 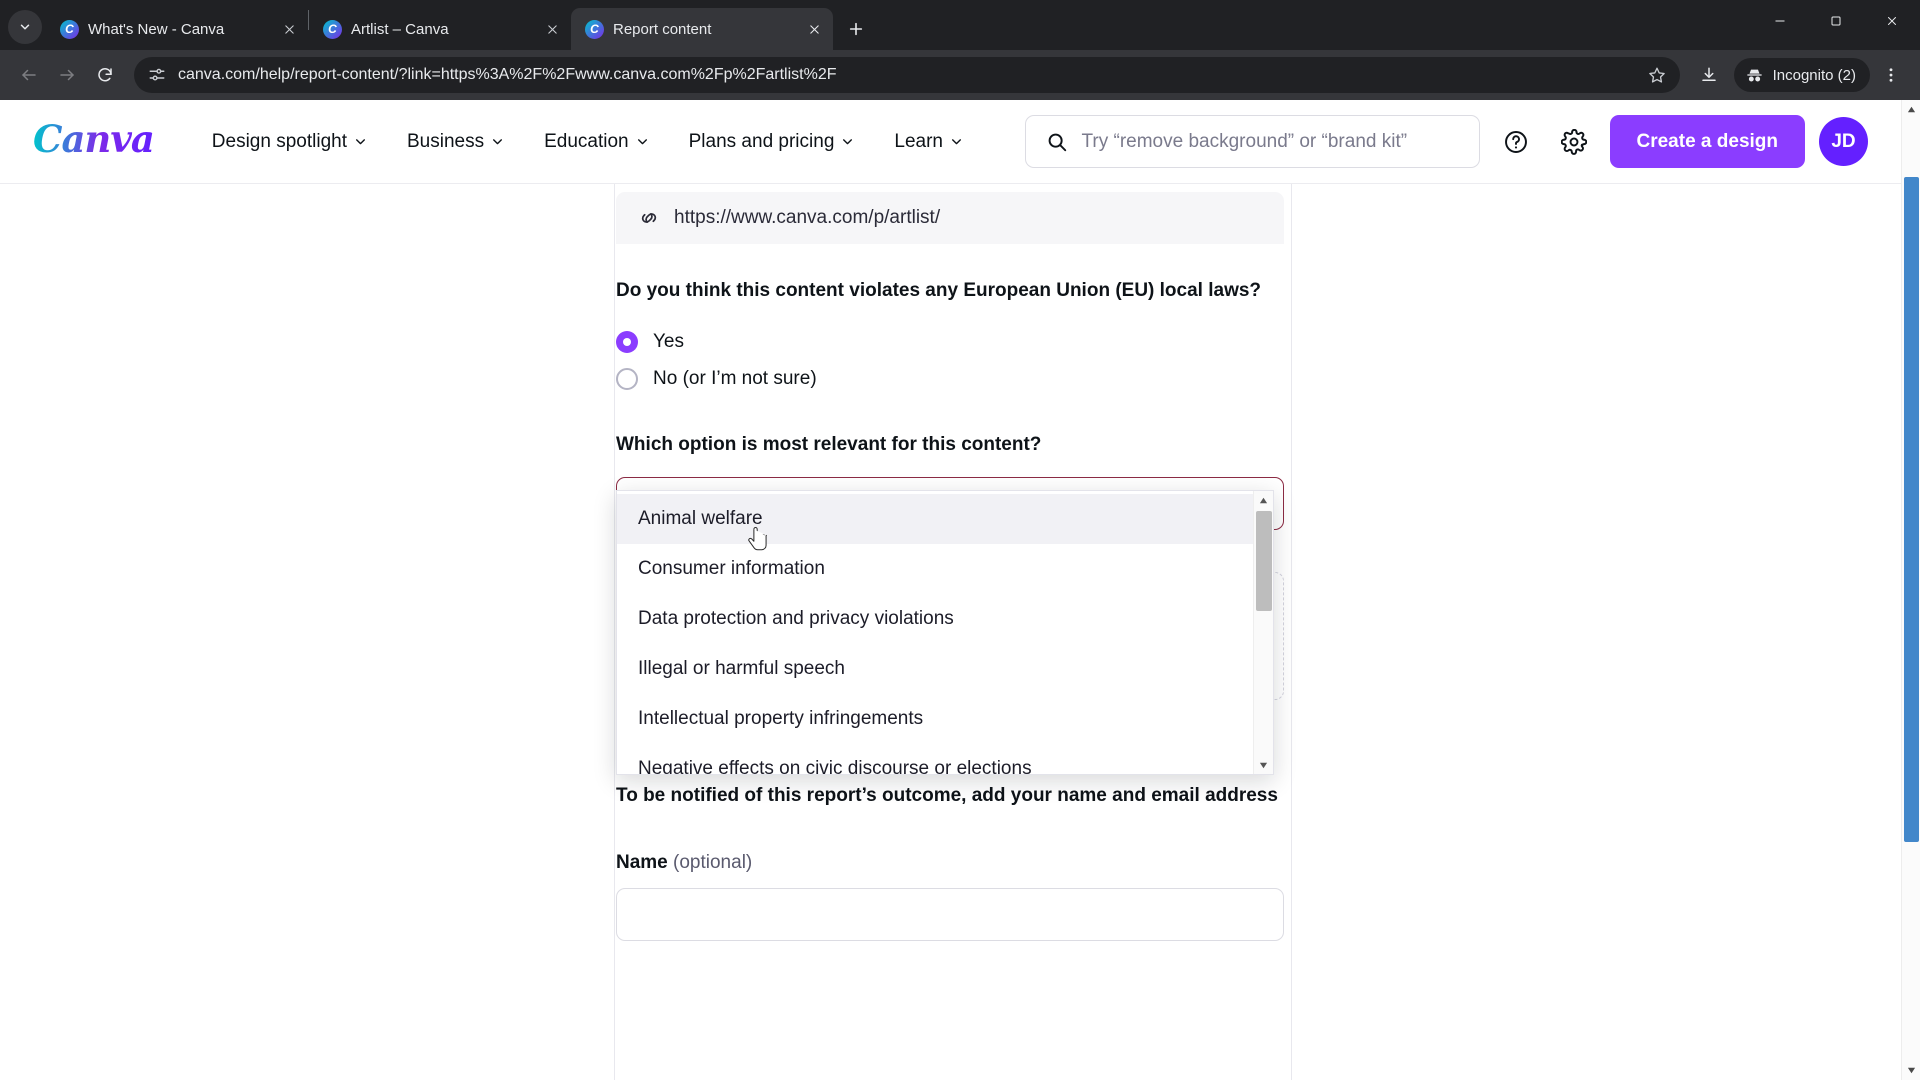 I want to click on nav-item-learn: Learn, so click(x=928, y=142).